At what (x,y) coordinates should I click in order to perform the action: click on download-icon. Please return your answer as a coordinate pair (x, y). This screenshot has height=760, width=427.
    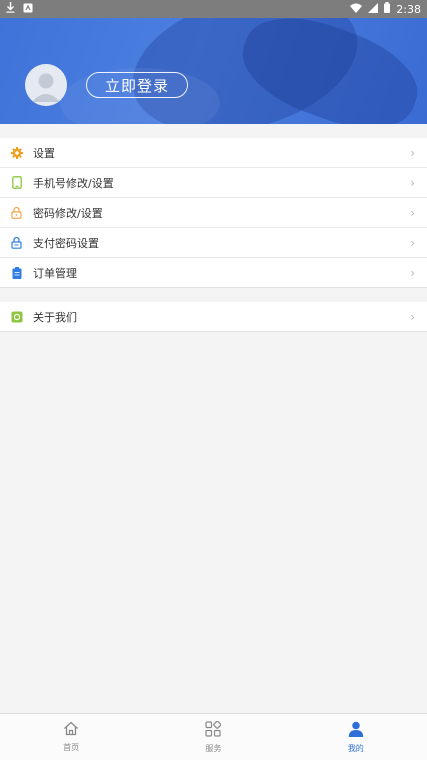
    Looking at the image, I should click on (10, 9).